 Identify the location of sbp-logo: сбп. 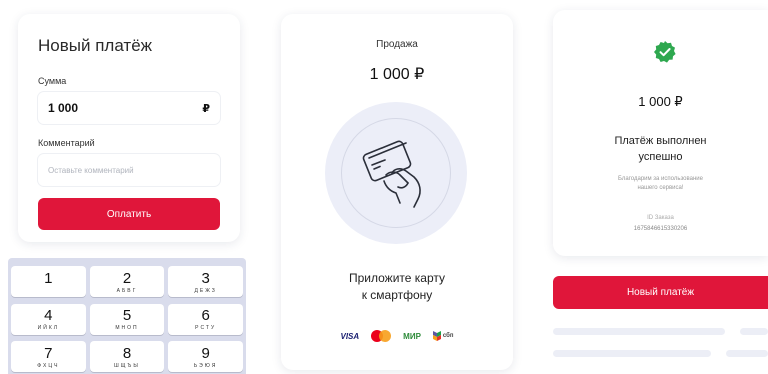
(443, 336).